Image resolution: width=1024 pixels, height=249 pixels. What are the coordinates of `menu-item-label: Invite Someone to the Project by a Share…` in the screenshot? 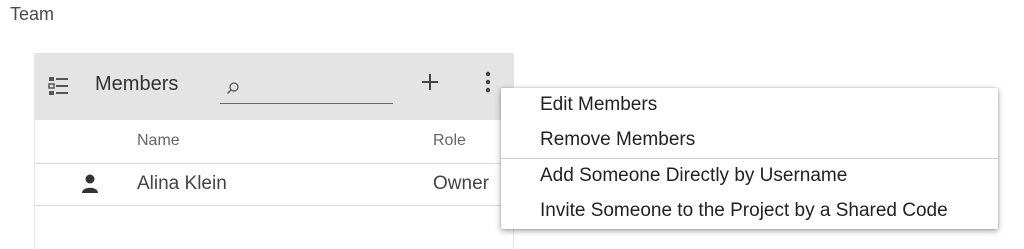 It's located at (744, 210).